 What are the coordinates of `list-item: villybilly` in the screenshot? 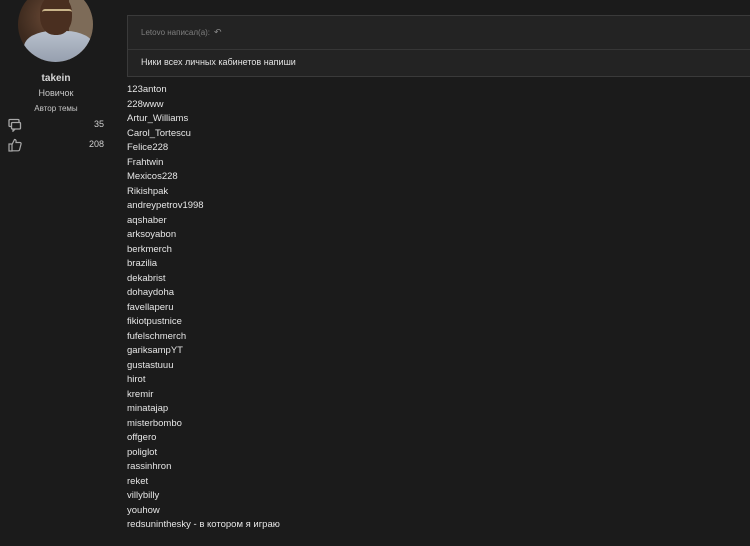 It's located at (143, 495).